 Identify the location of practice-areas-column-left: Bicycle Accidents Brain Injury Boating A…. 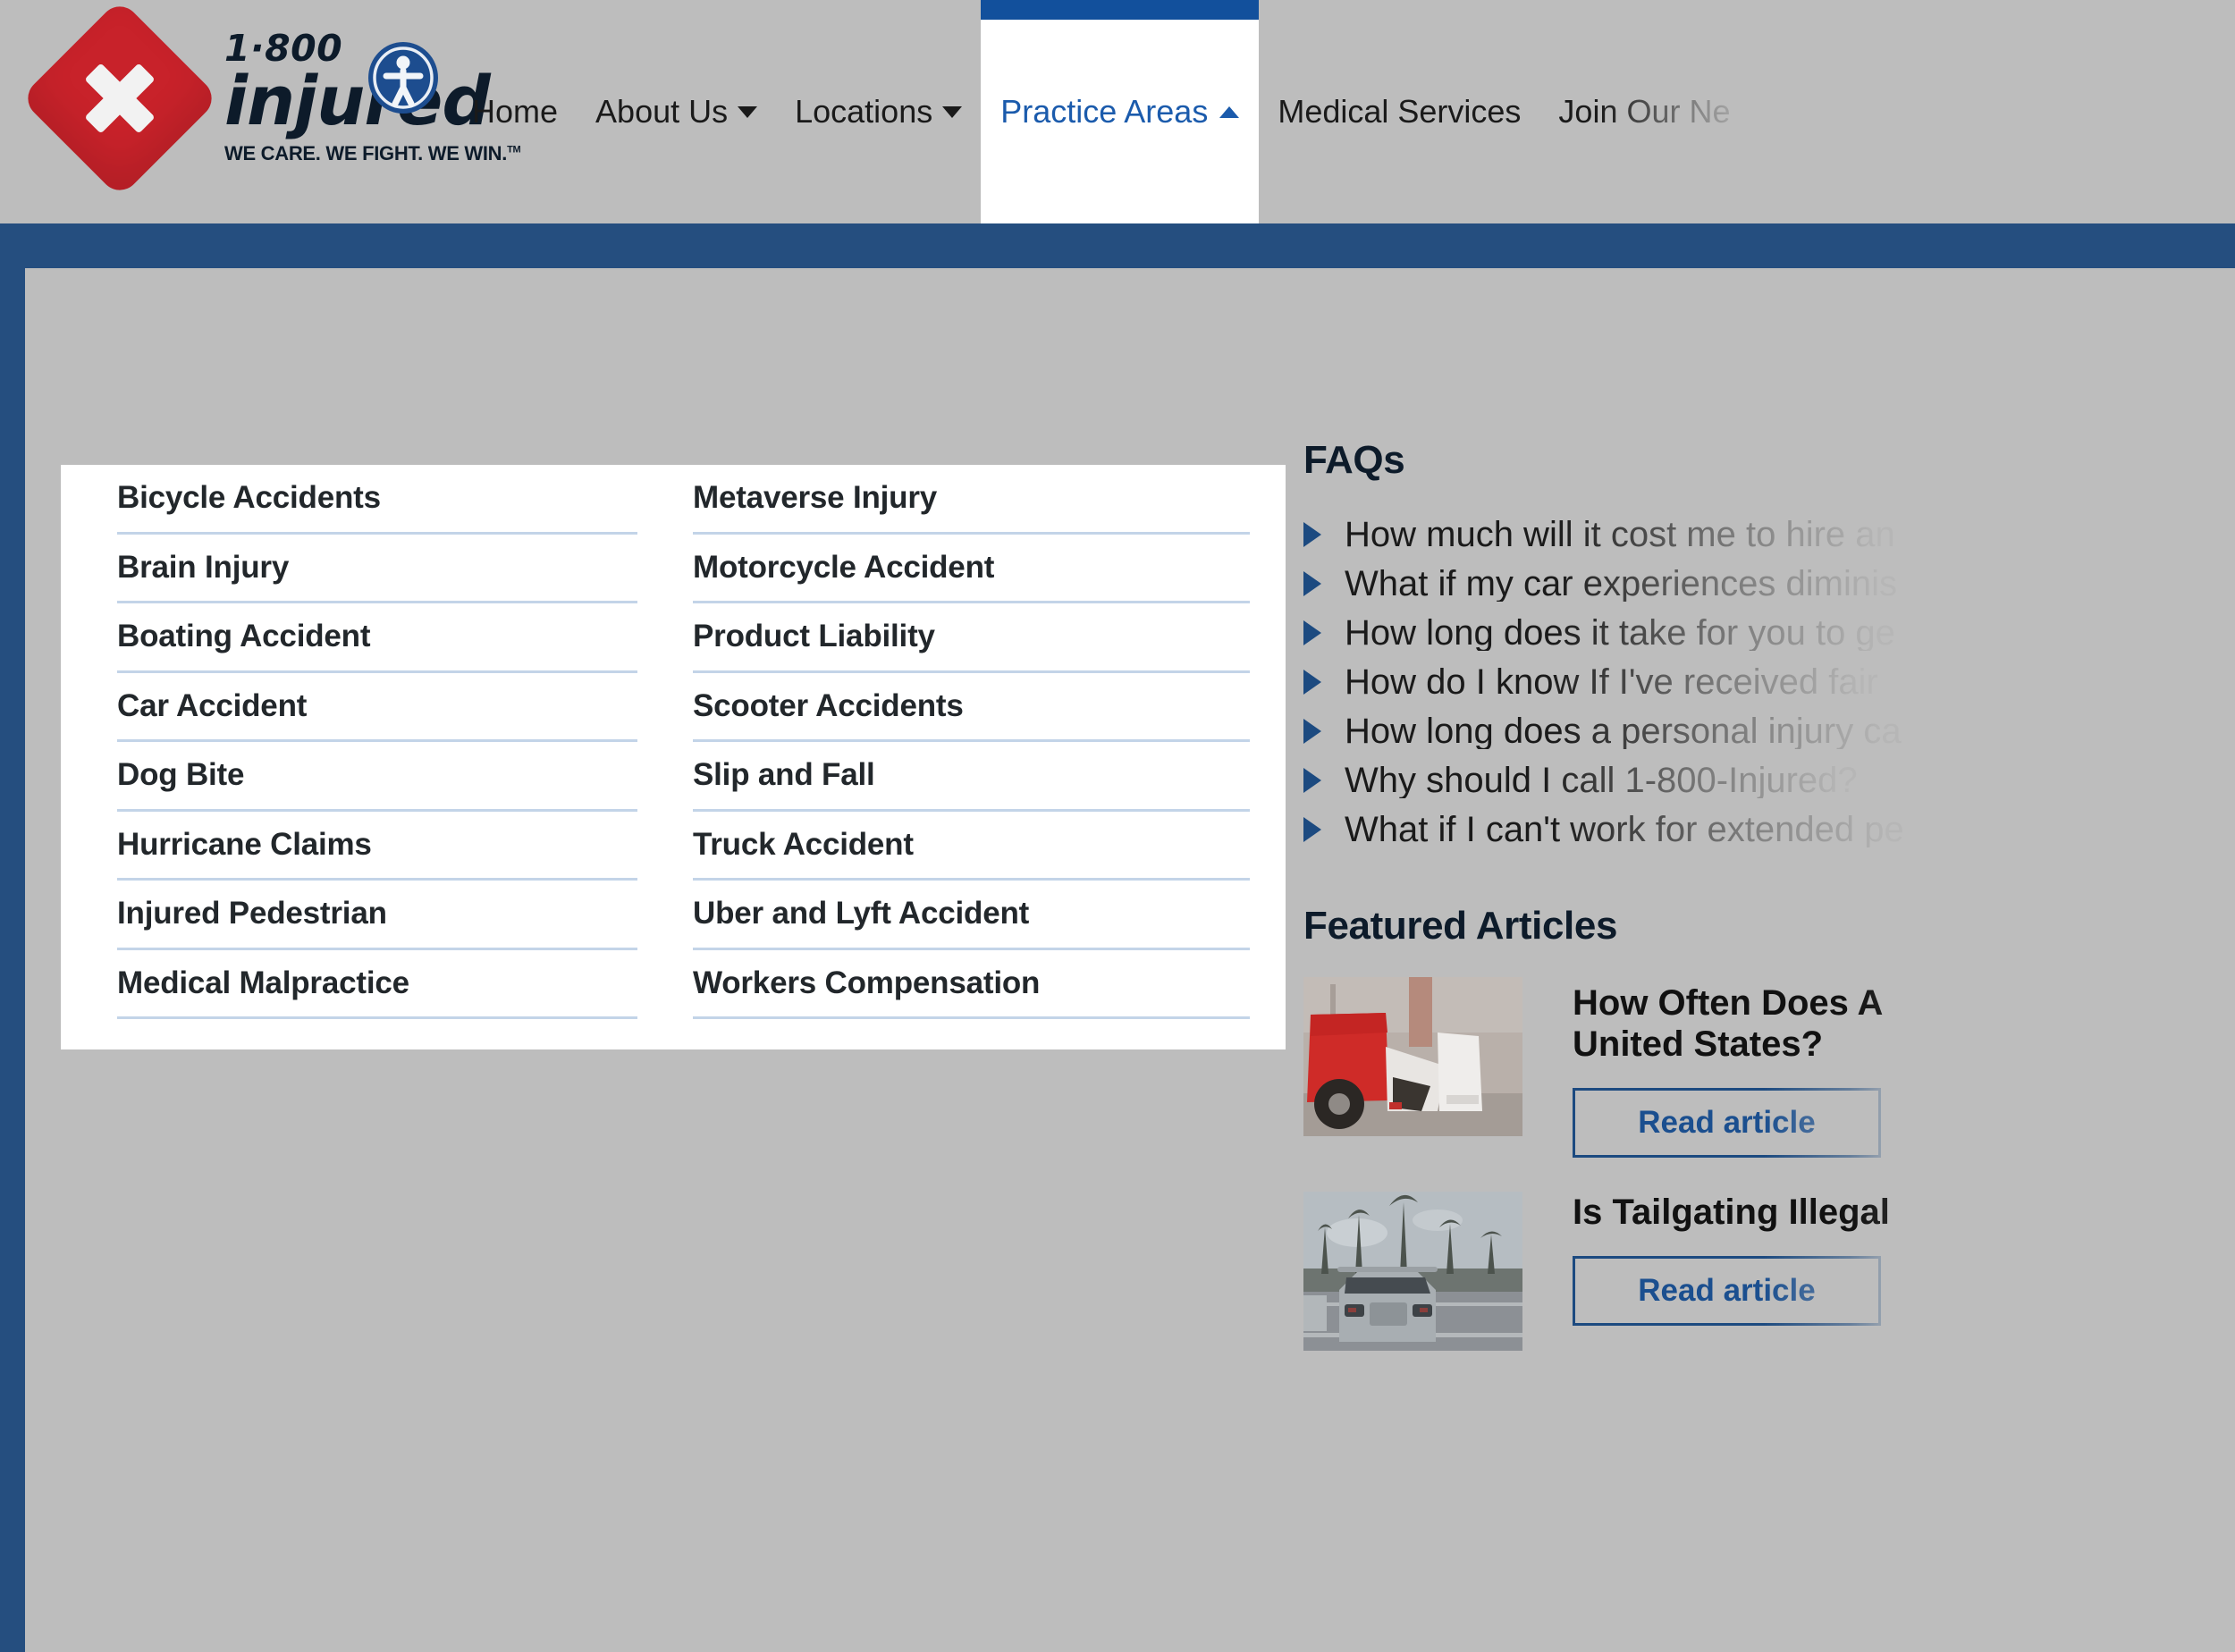
(367, 757).